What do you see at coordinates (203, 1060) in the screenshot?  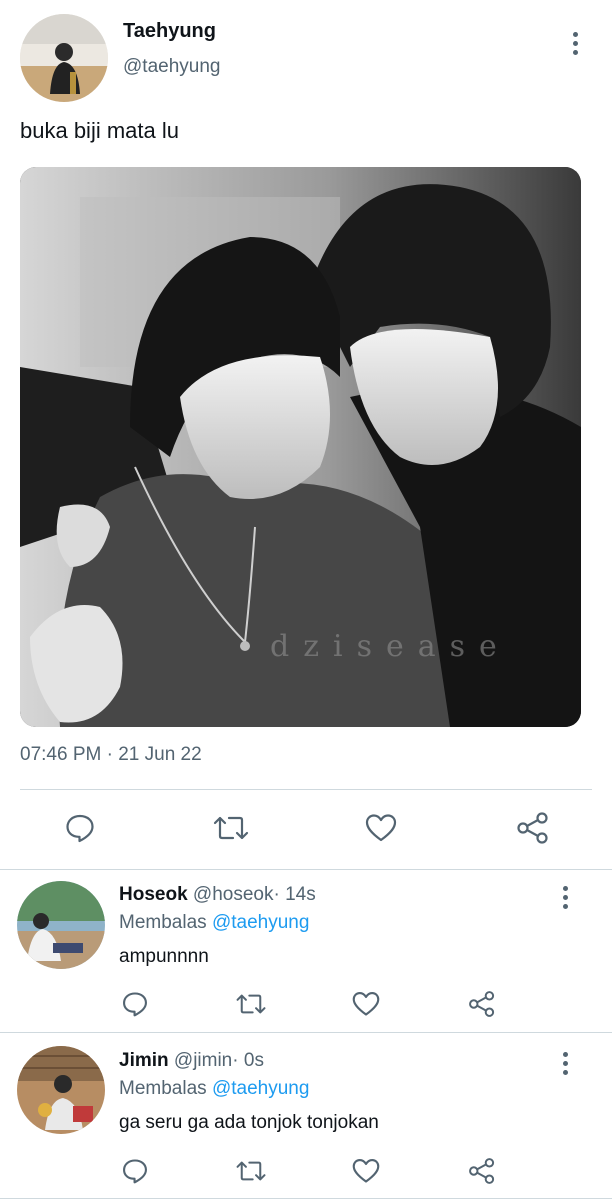 I see `reply-author-handle: @jimin` at bounding box center [203, 1060].